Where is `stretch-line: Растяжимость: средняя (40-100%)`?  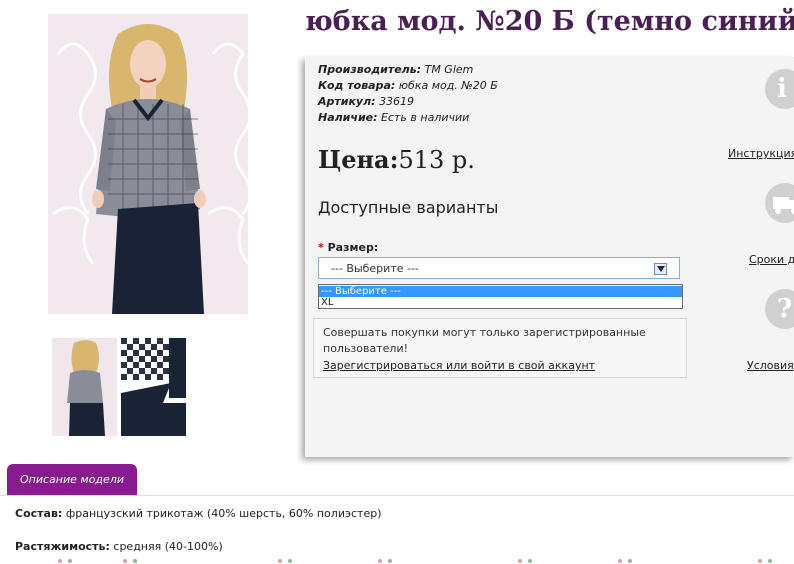 stretch-line: Растяжимость: средняя (40-100%) is located at coordinates (119, 546).